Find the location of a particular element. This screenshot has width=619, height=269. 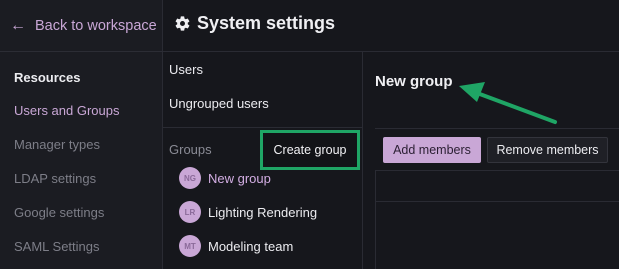

avatar: NG is located at coordinates (190, 178).